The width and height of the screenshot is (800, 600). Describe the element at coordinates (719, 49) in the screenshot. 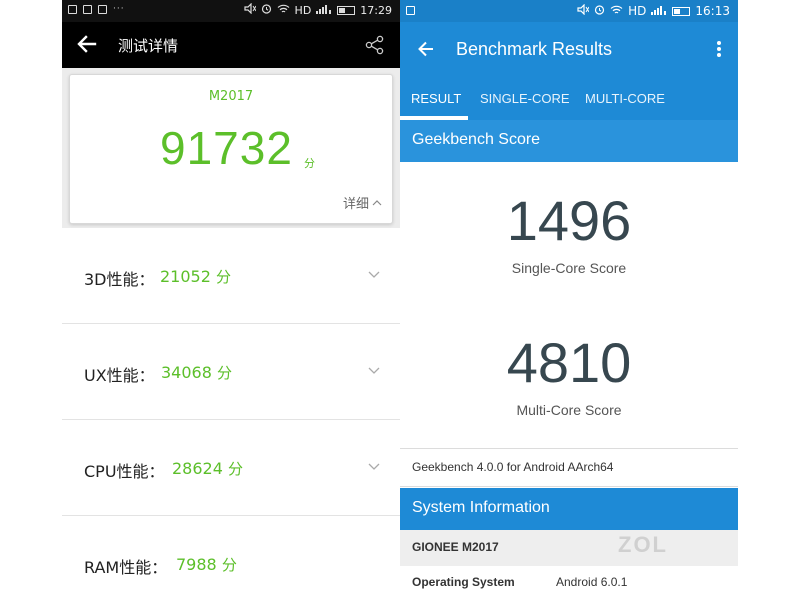

I see `more-vert-icon` at that location.